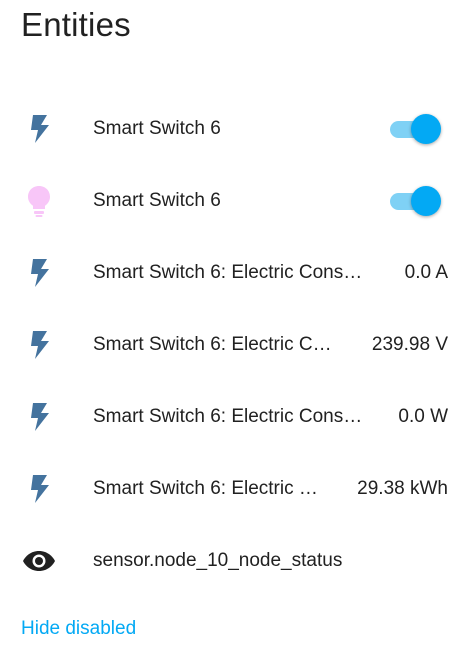 This screenshot has height=660, width=469. I want to click on lightbulb-icon, so click(39, 201).